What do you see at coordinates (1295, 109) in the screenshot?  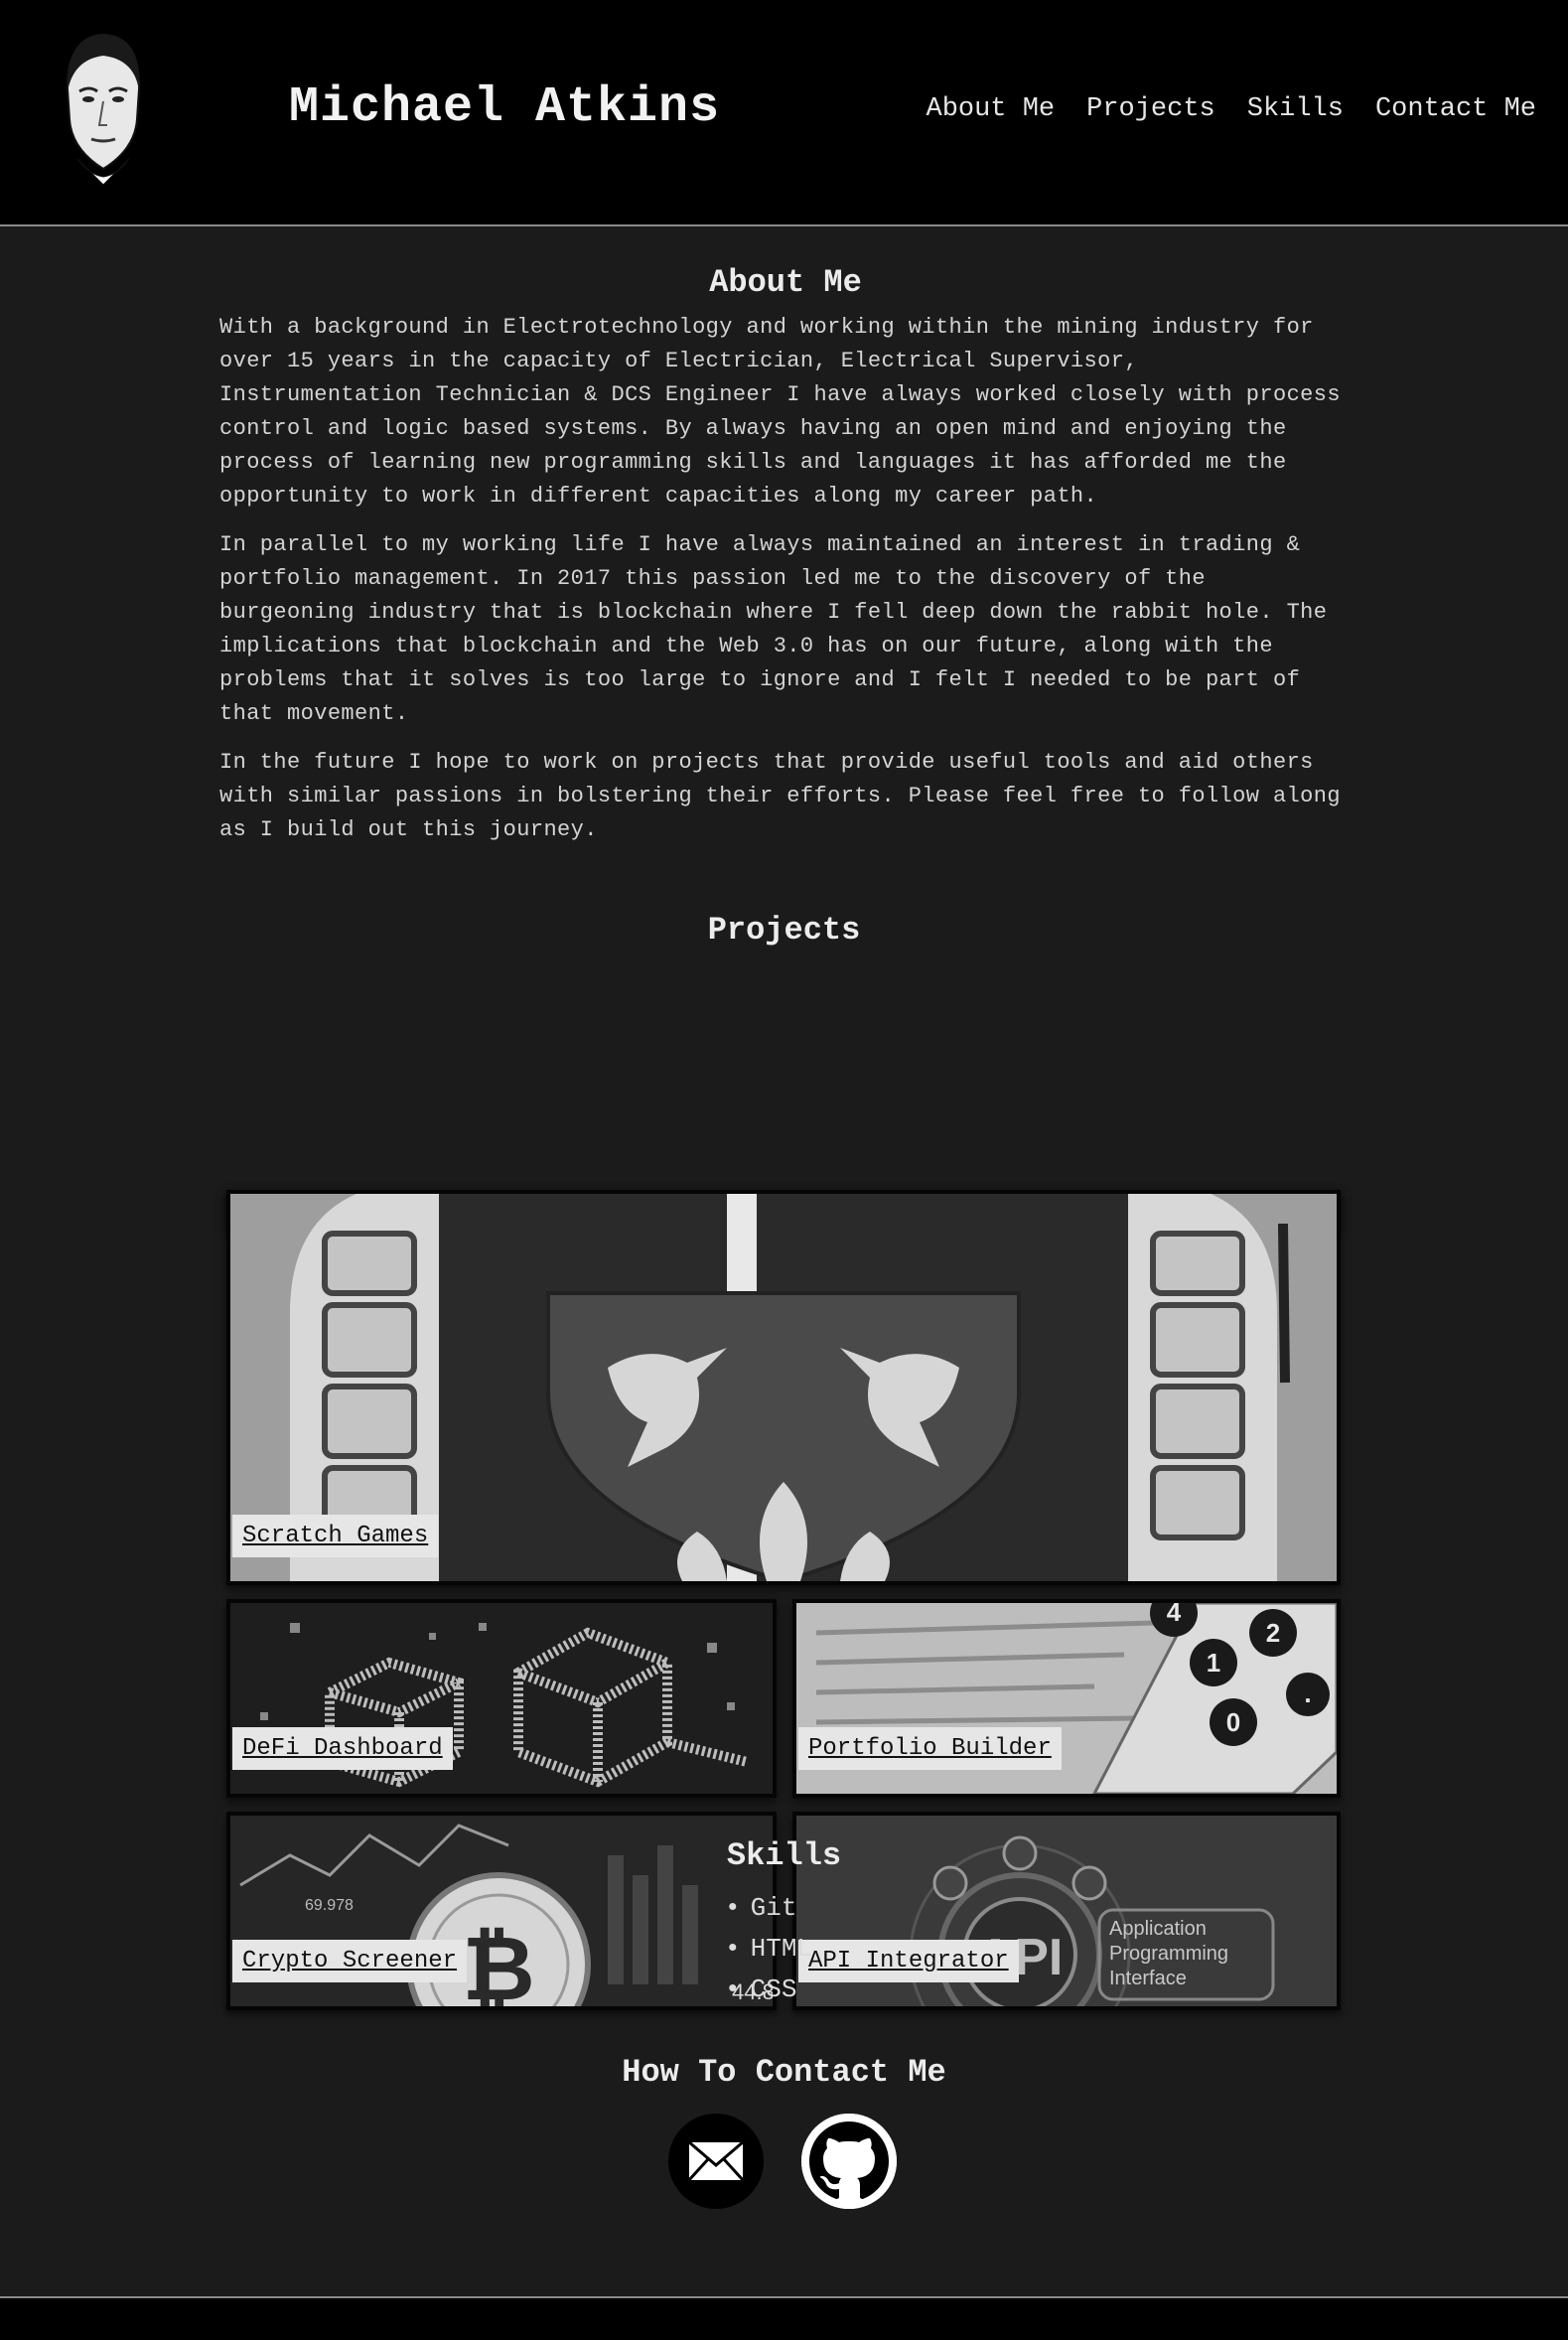 I see `nav-link-skills: Skills` at bounding box center [1295, 109].